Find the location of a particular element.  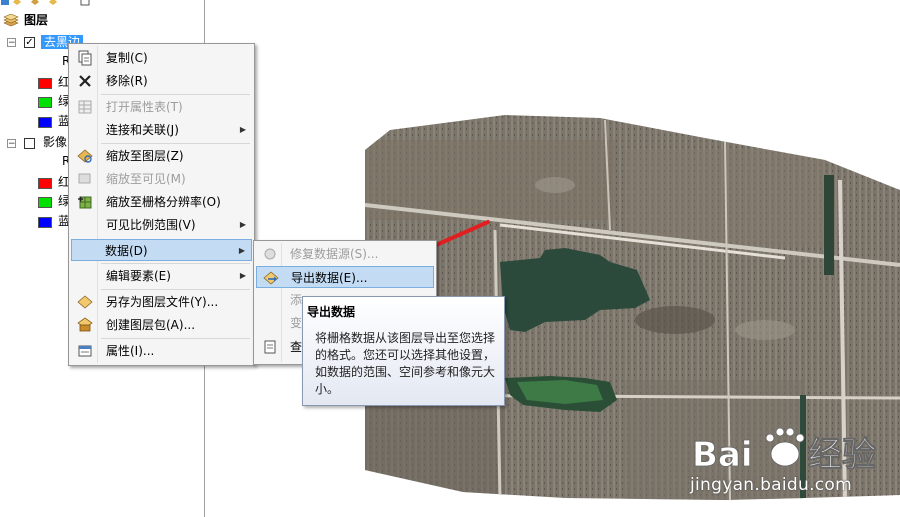

menu-item-remove: 移除(R) is located at coordinates (161, 81).